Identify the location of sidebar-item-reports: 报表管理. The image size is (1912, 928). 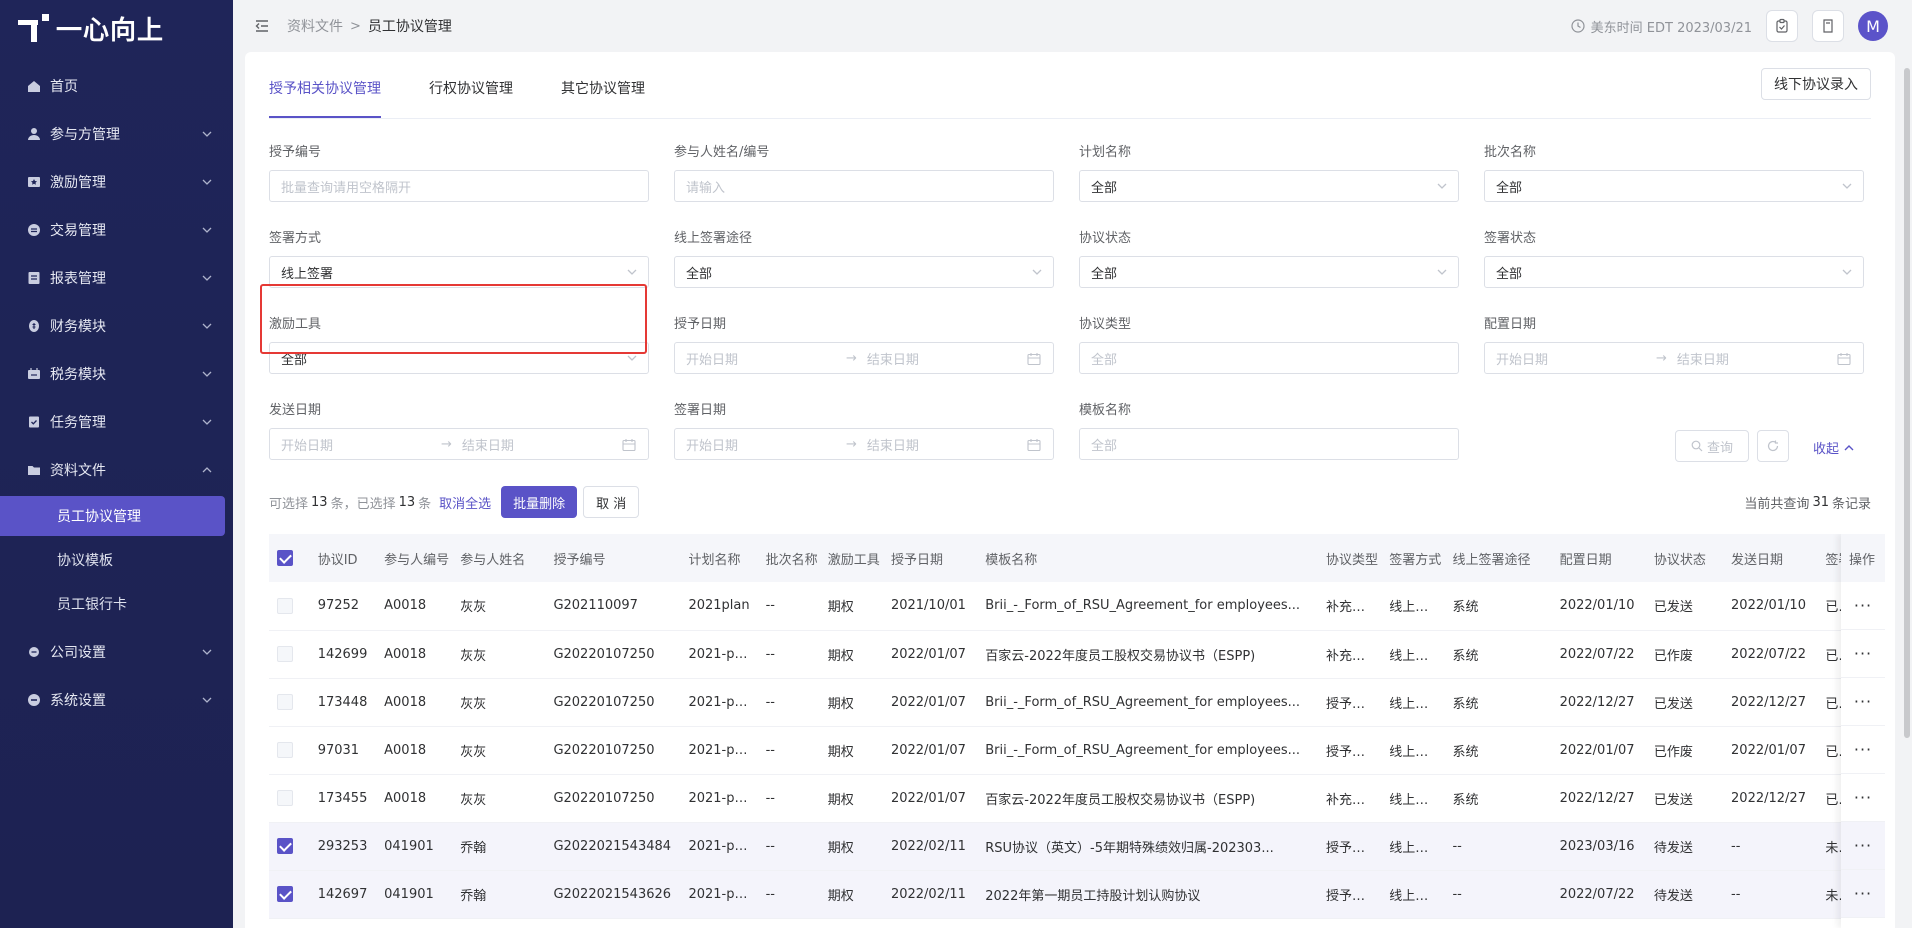
(116, 278).